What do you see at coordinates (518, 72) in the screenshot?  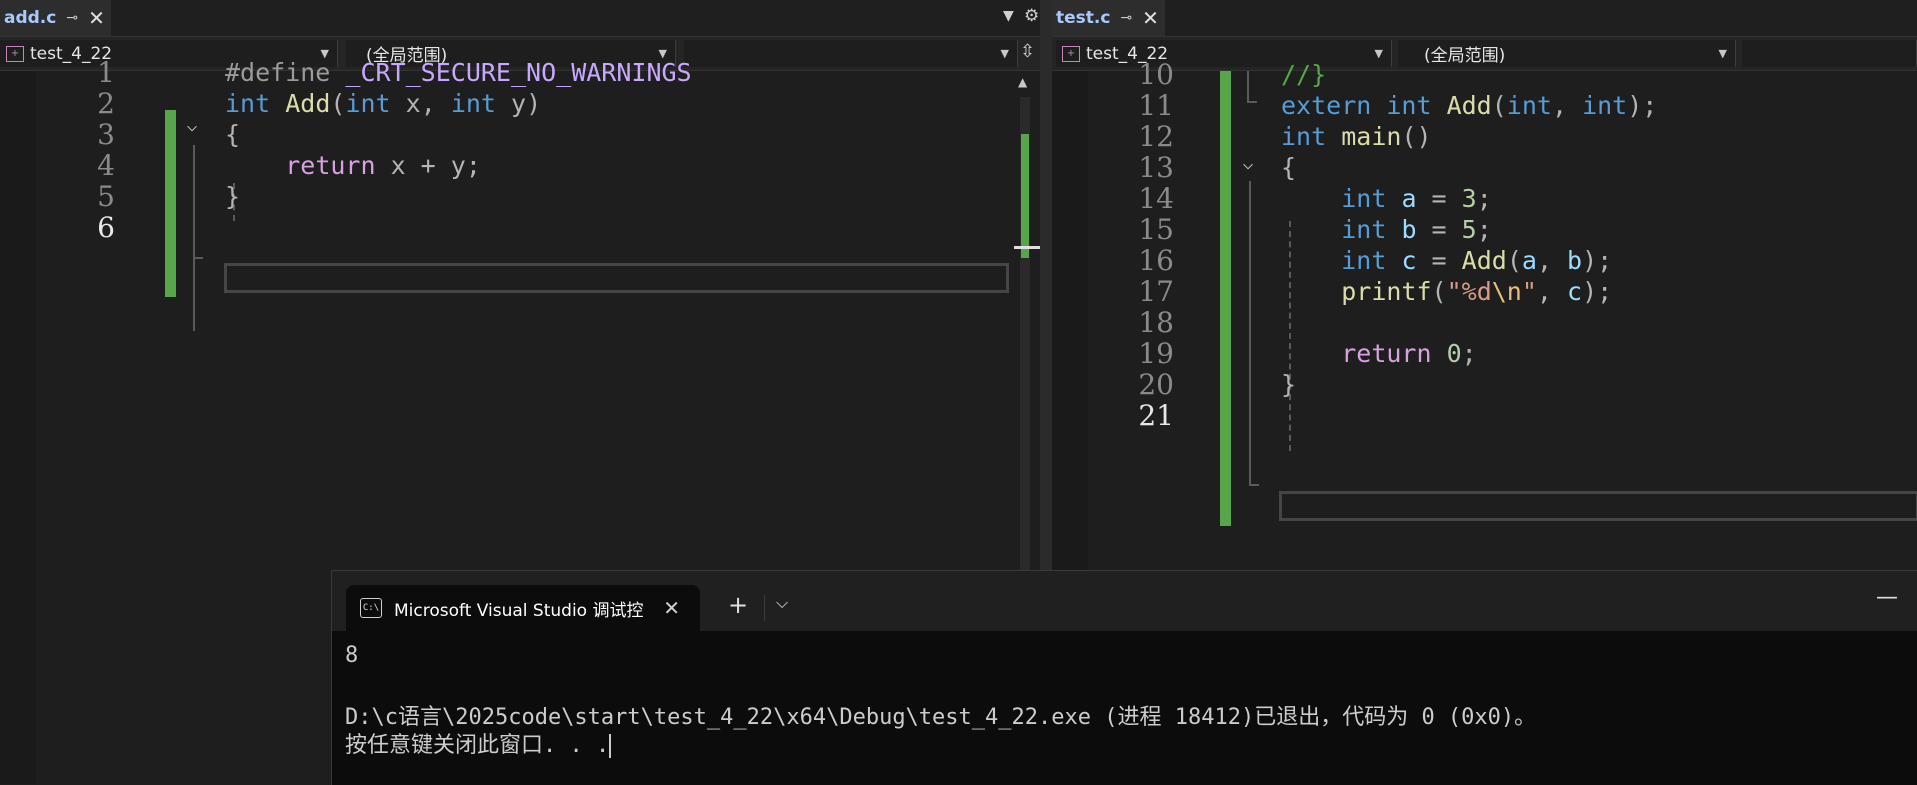 I see `code-token: _CRT_SECURE_NO_WARNINGS` at bounding box center [518, 72].